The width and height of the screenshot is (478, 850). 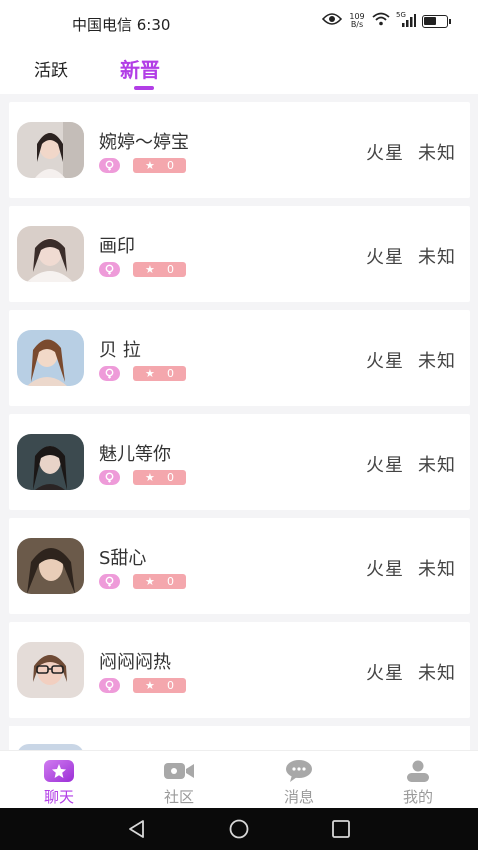 I want to click on user-name: 魅儿等你, so click(x=135, y=454).